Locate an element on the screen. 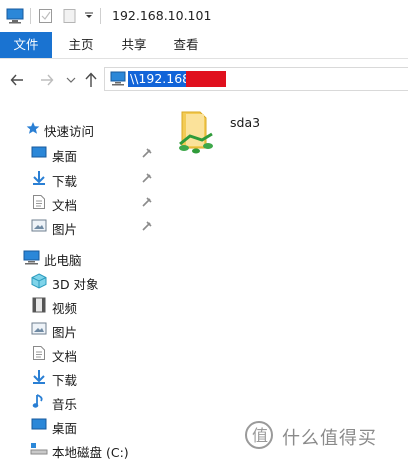 The image size is (408, 461). this-pc-icon is located at coordinates (31, 257).